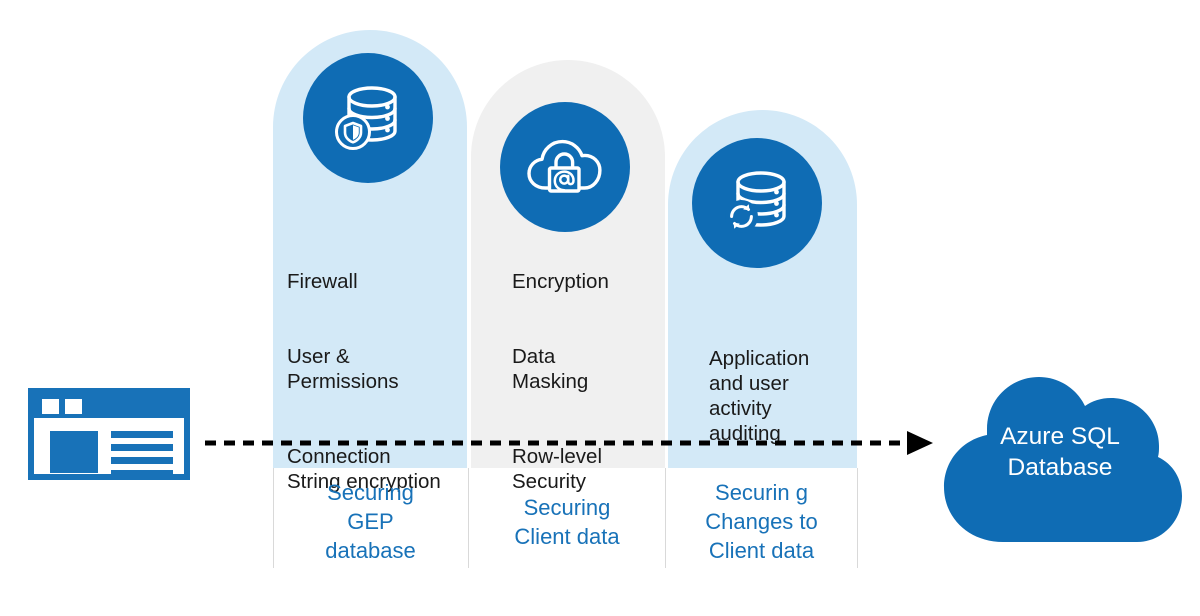 This screenshot has width=1200, height=616. I want to click on dashed-arrow-right, so click(570, 443).